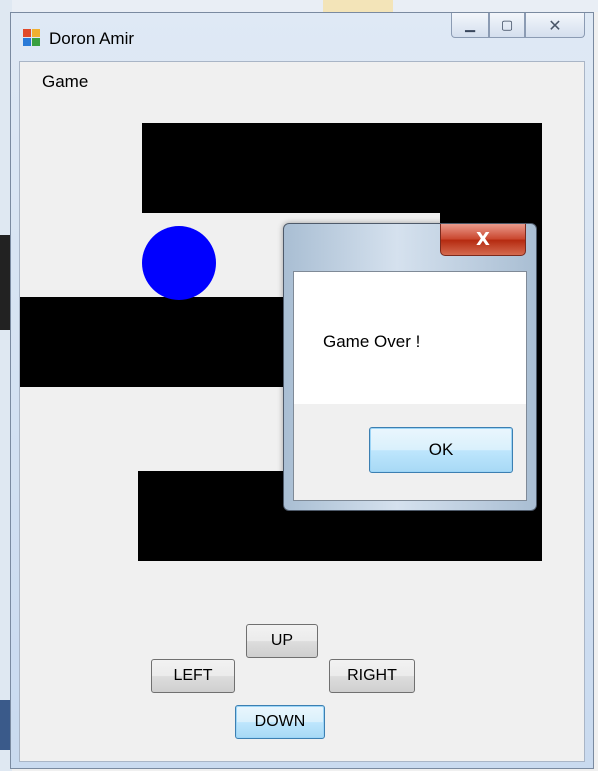 This screenshot has height=771, width=598. Describe the element at coordinates (302, 37) in the screenshot. I see `title-bar: Doron Amir ▁ ▢ ✕` at that location.